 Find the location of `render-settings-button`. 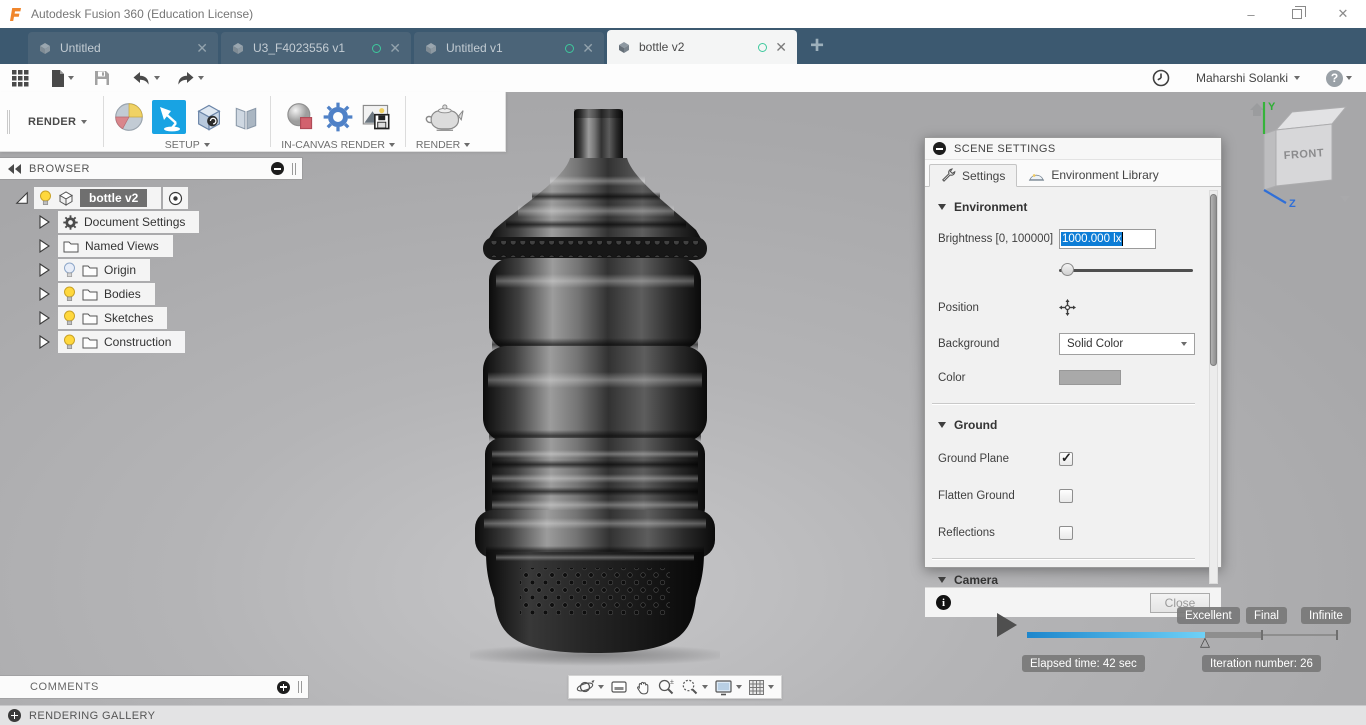

render-settings-button is located at coordinates (338, 117).